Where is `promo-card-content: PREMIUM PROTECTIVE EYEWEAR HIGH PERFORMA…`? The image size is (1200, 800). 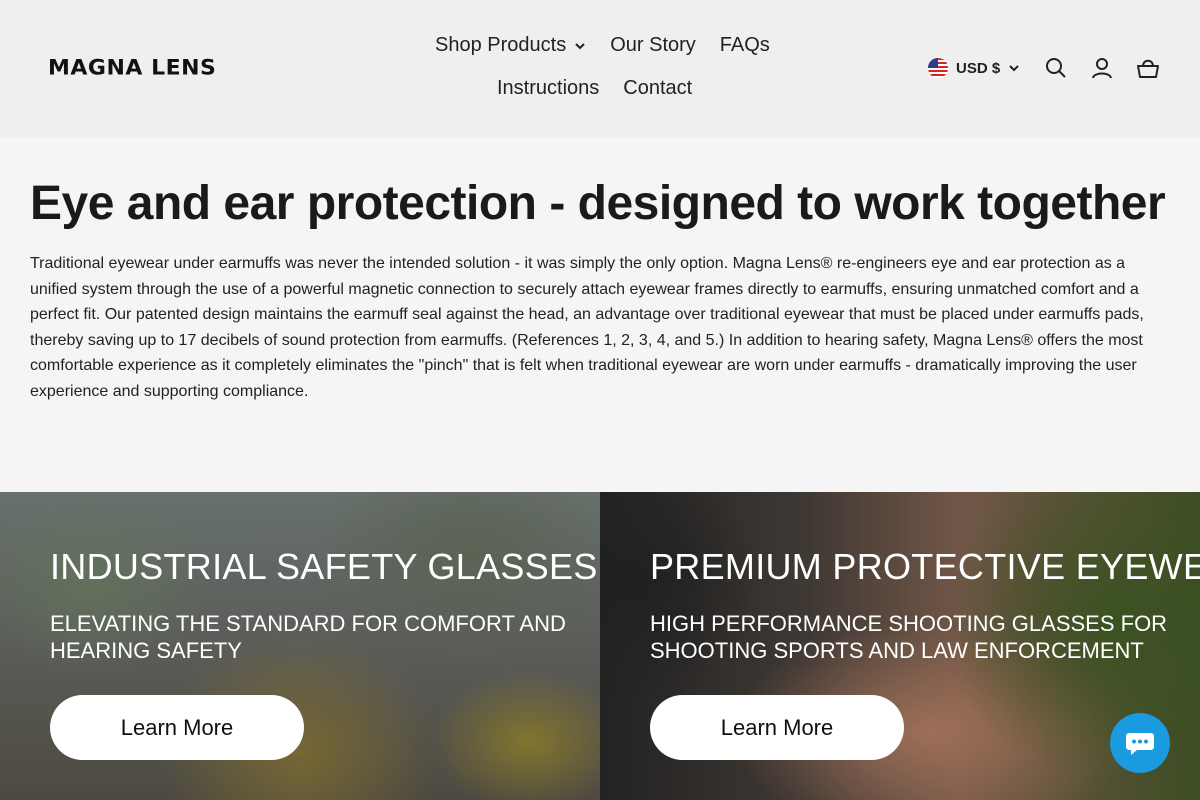 promo-card-content: PREMIUM PROTECTIVE EYEWEAR HIGH PERFORMA… is located at coordinates (925, 605).